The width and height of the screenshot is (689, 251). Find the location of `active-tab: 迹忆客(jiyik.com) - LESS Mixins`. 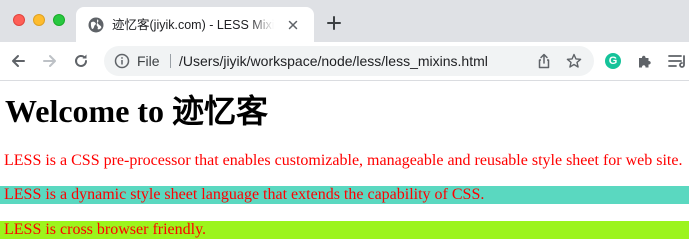

active-tab: 迹忆客(jiyik.com) - LESS Mixins is located at coordinates (195, 24).